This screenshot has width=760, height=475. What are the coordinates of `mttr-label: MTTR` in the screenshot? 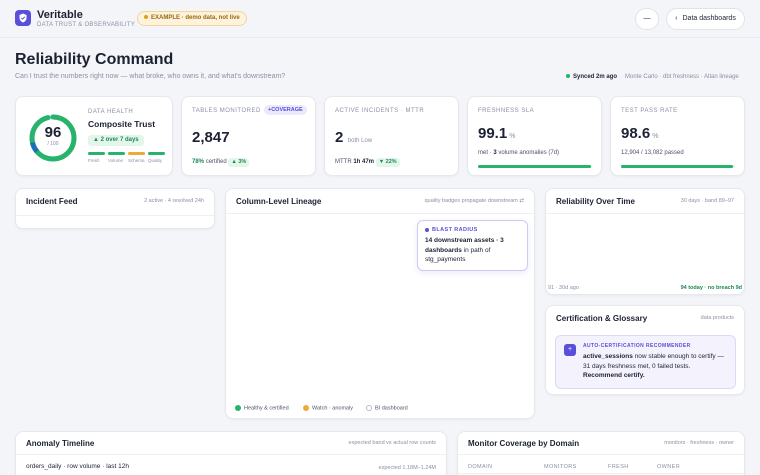 It's located at (343, 162).